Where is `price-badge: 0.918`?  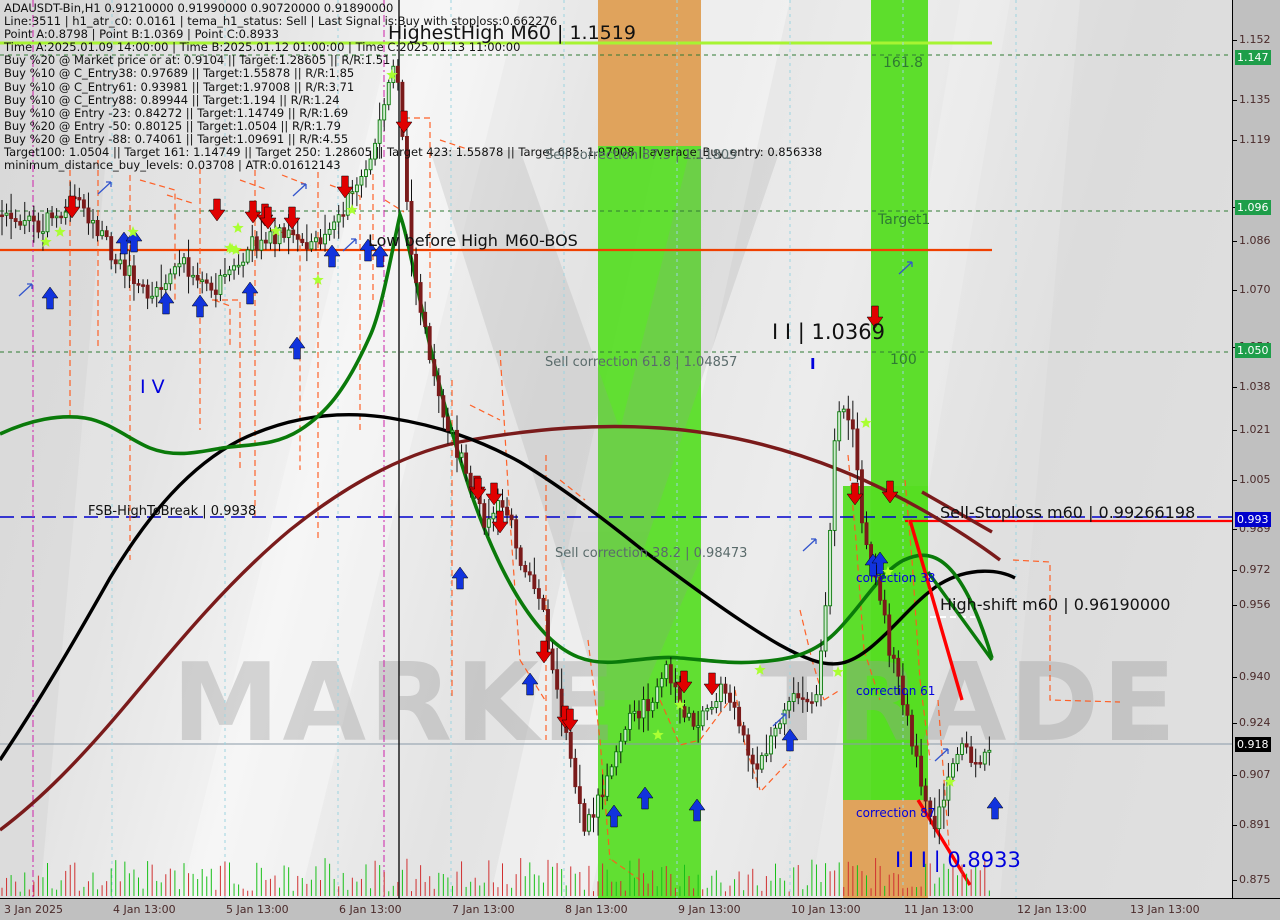 price-badge: 0.918 is located at coordinates (1253, 744).